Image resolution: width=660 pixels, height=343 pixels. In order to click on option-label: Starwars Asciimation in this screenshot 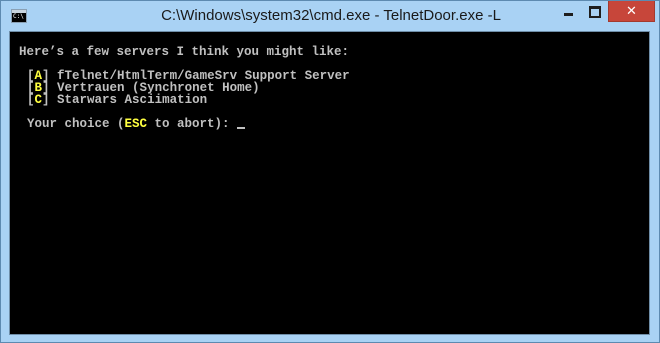, I will do `click(128, 100)`.